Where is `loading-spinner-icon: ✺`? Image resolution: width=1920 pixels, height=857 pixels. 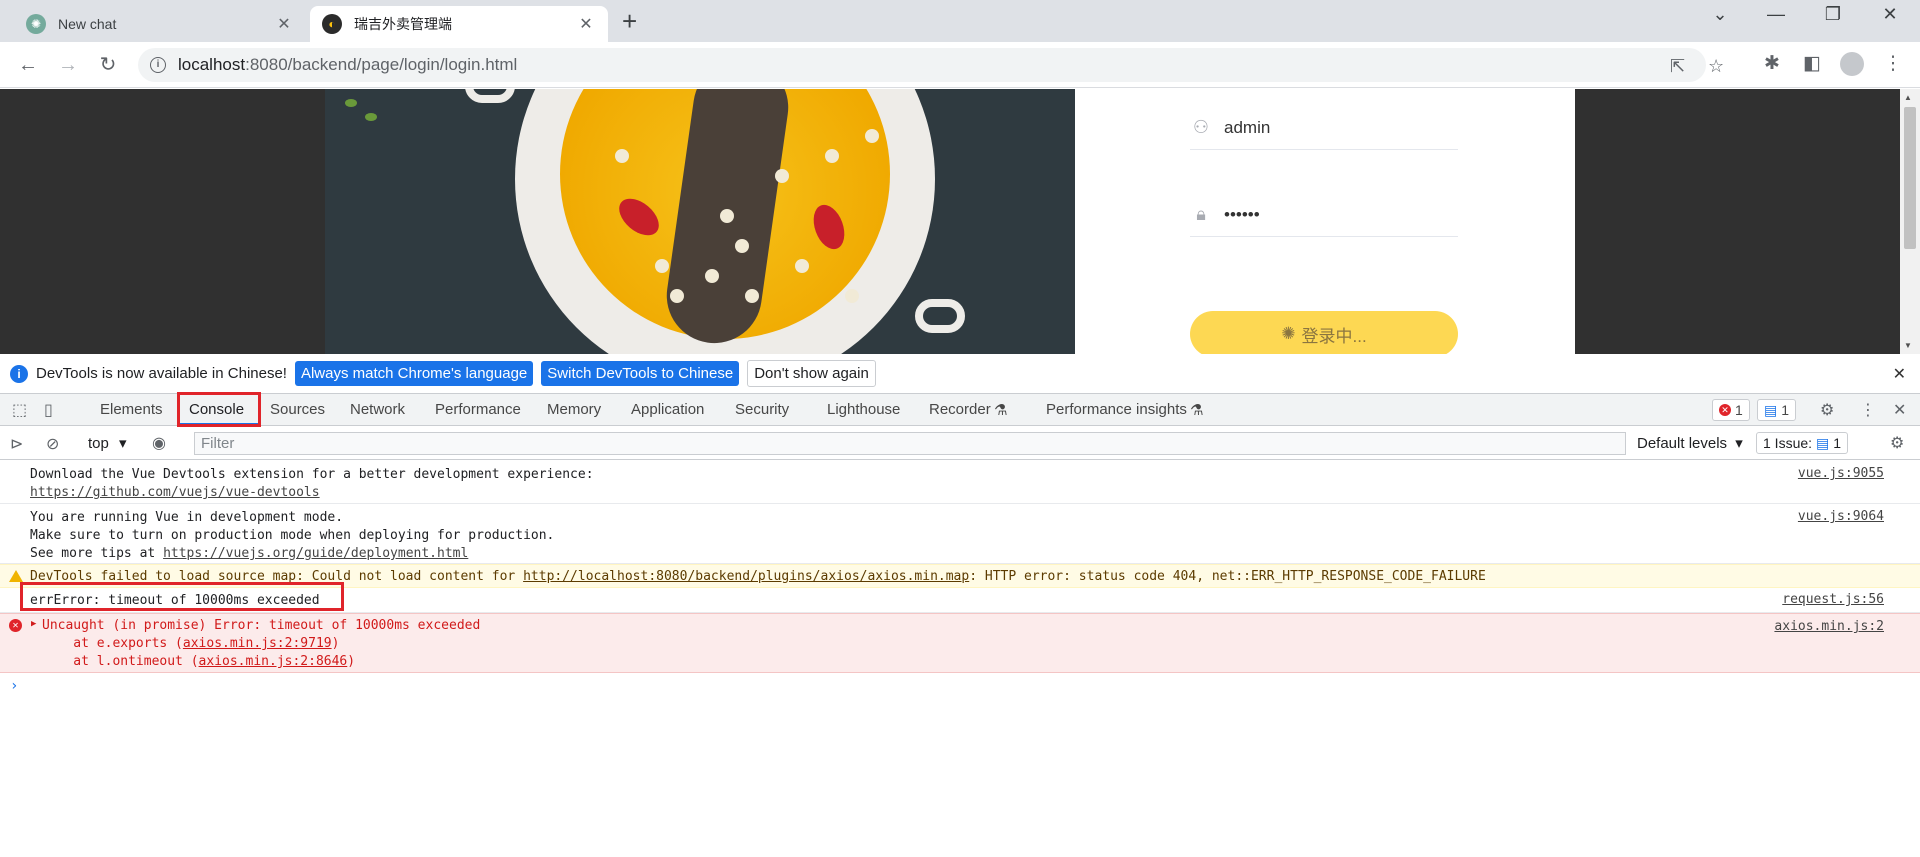
loading-spinner-icon: ✺ is located at coordinates (1288, 333).